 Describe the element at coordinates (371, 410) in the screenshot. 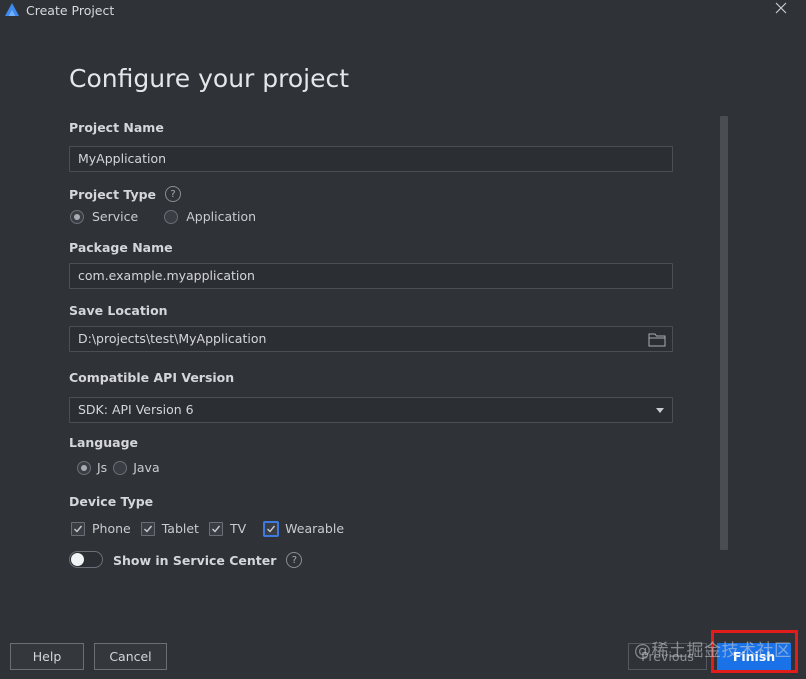

I see `api-version-select: SDK: API Version 6` at that location.